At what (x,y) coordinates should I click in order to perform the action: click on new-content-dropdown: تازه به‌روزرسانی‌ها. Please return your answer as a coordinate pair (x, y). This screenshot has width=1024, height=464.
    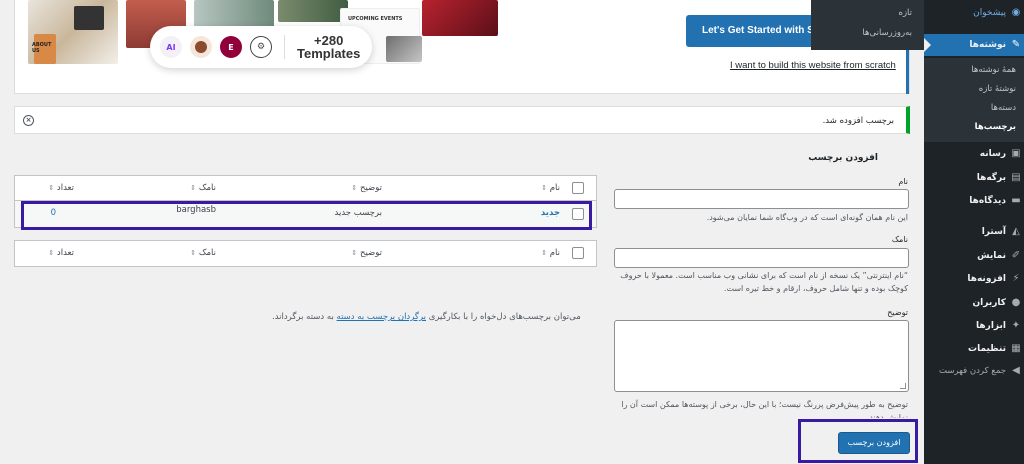
    Looking at the image, I should click on (867, 25).